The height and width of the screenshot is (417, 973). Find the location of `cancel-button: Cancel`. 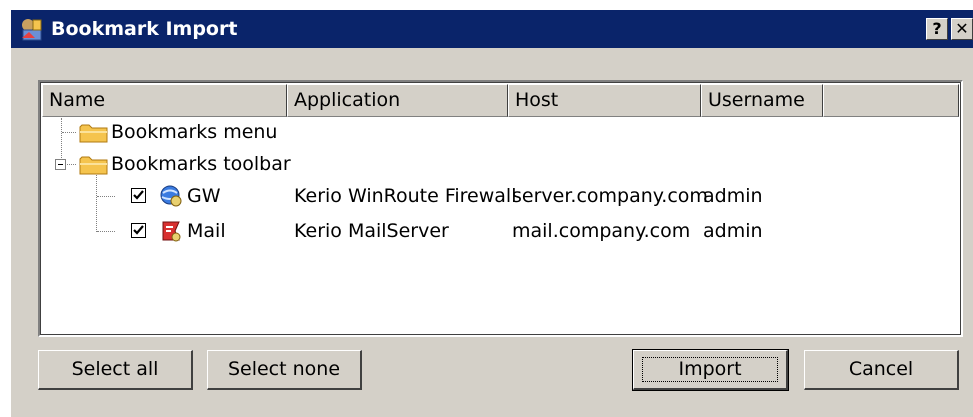

cancel-button: Cancel is located at coordinates (881, 370).